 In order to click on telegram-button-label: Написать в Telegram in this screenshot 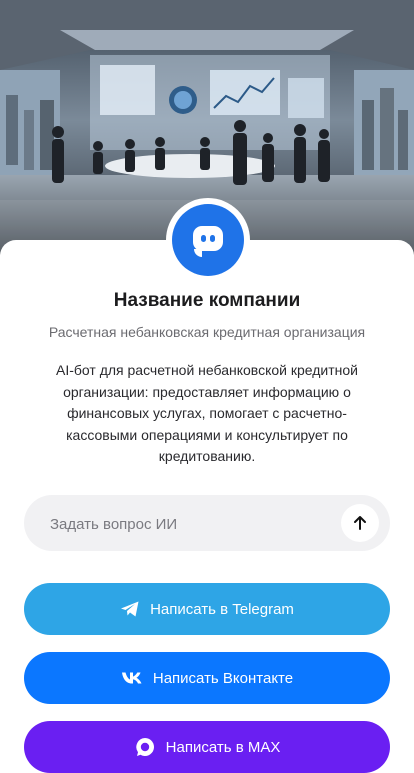, I will do `click(222, 609)`.